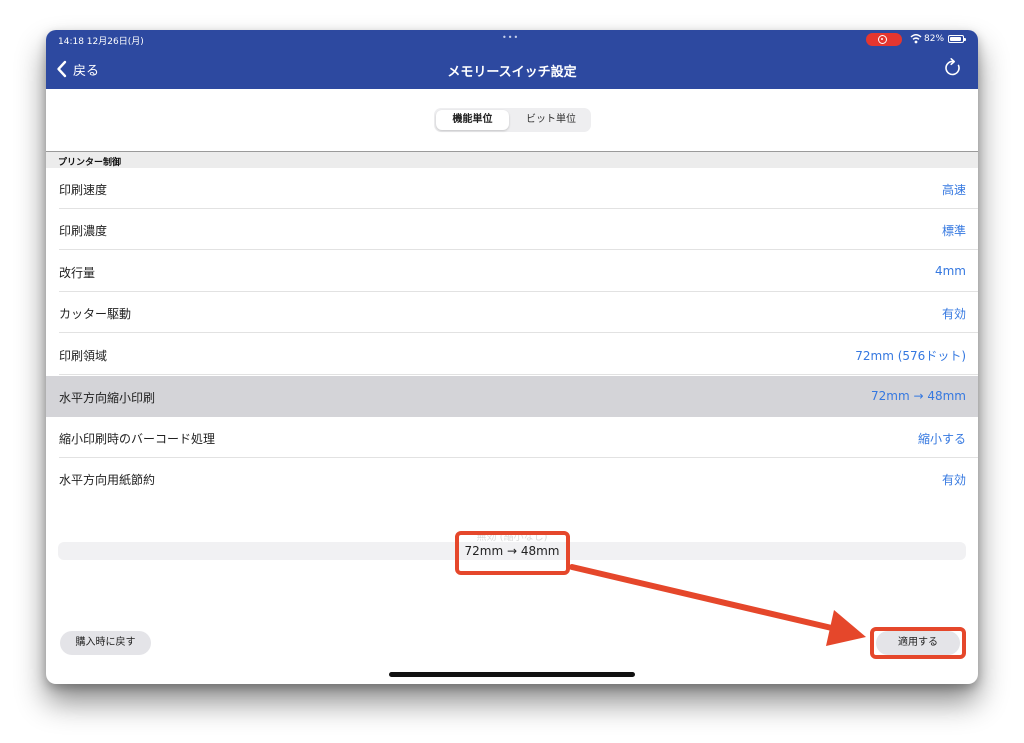 This screenshot has width=1024, height=743. What do you see at coordinates (512, 437) in the screenshot?
I see `setting-row-barcode-reduction: 縮小印刷時のバーコード処理 縮小する` at bounding box center [512, 437].